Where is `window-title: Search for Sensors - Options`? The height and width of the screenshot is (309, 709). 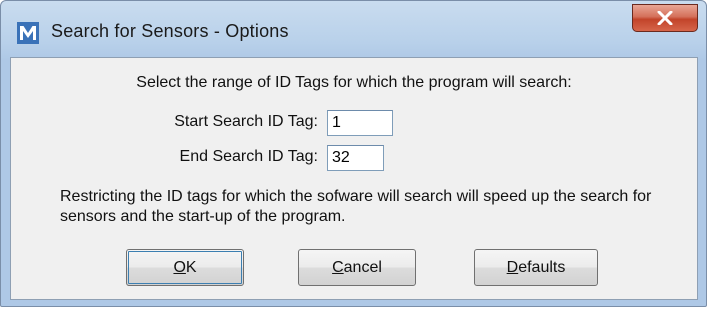
window-title: Search for Sensors - Options is located at coordinates (170, 31).